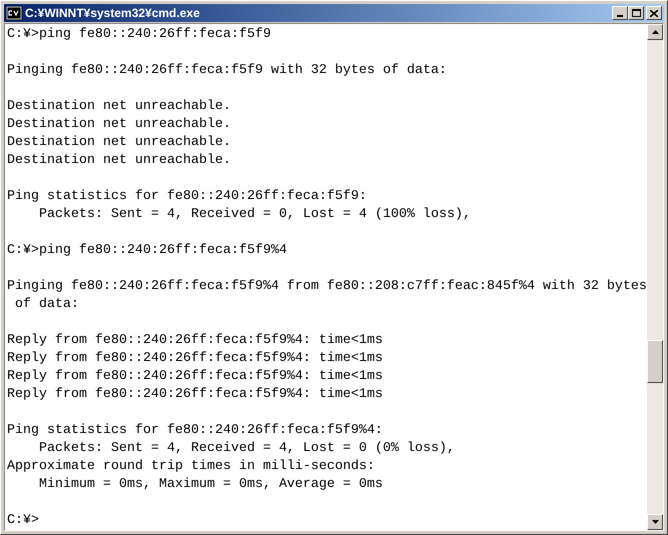 The height and width of the screenshot is (535, 668). What do you see at coordinates (327, 287) in the screenshot?
I see `console-line: Pinging fe80::240:26ff:feca:f5f9%4 from fe80::208:c7ff:feac:845f%4 with 32 bytes` at bounding box center [327, 287].